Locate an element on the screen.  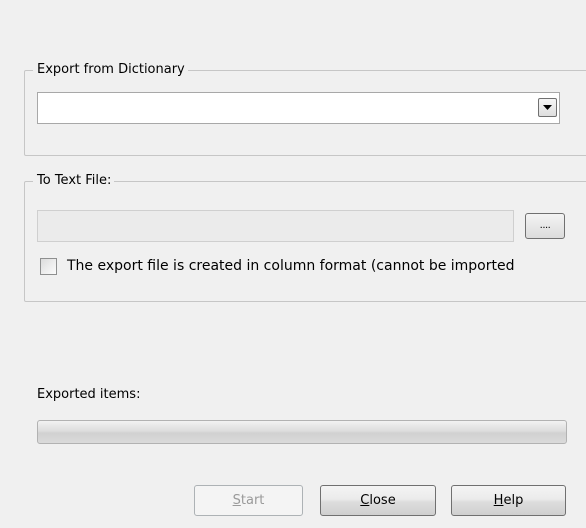
close-mnemonic: C is located at coordinates (365, 500).